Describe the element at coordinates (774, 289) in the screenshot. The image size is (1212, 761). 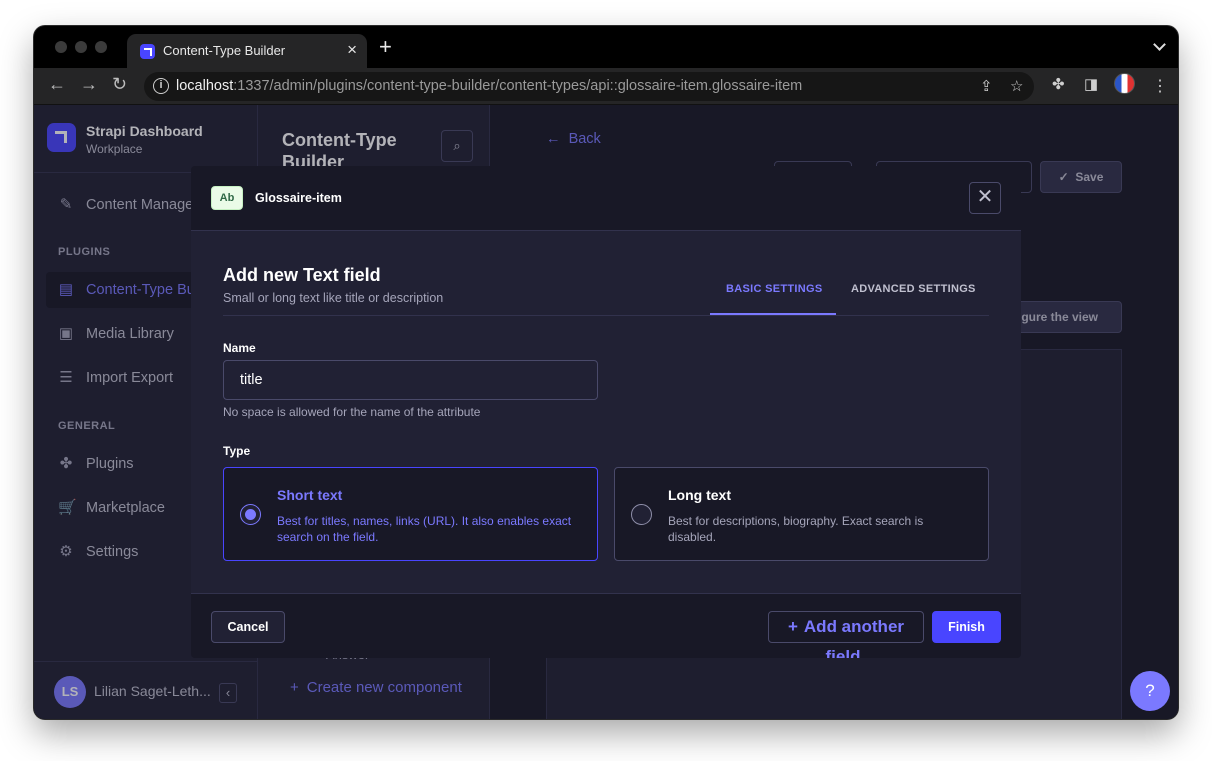
I see `tab-basic-settings: BASIC SETTINGS` at that location.